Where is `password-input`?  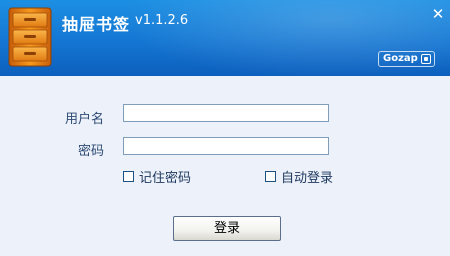 password-input is located at coordinates (226, 146).